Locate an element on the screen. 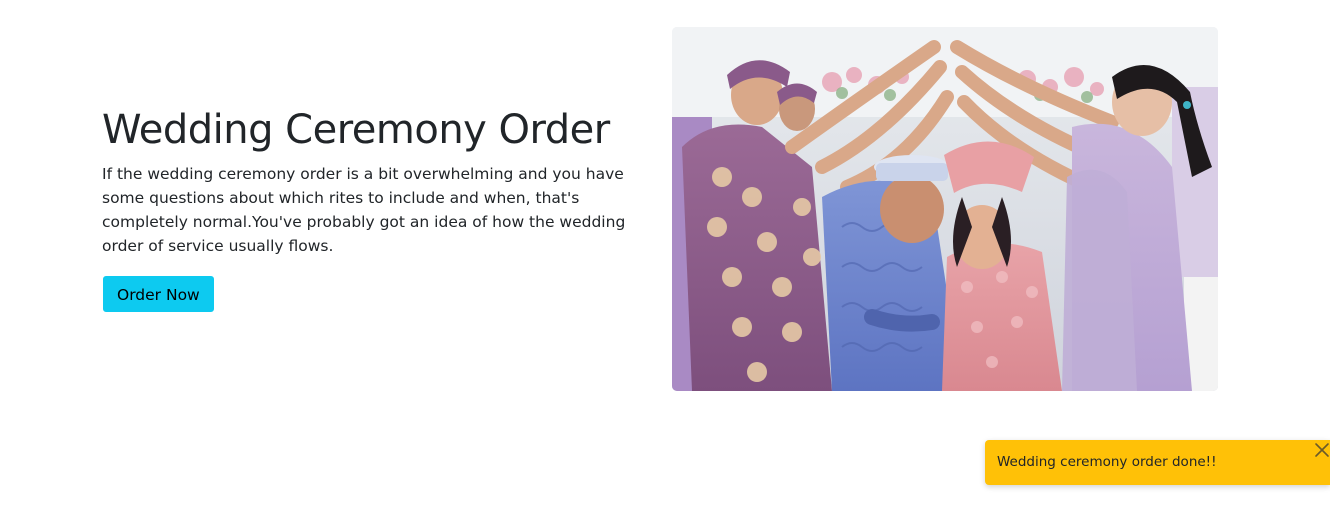 The image size is (1330, 517). toast-message: Wedding ceremony order done!! is located at coordinates (1107, 462).